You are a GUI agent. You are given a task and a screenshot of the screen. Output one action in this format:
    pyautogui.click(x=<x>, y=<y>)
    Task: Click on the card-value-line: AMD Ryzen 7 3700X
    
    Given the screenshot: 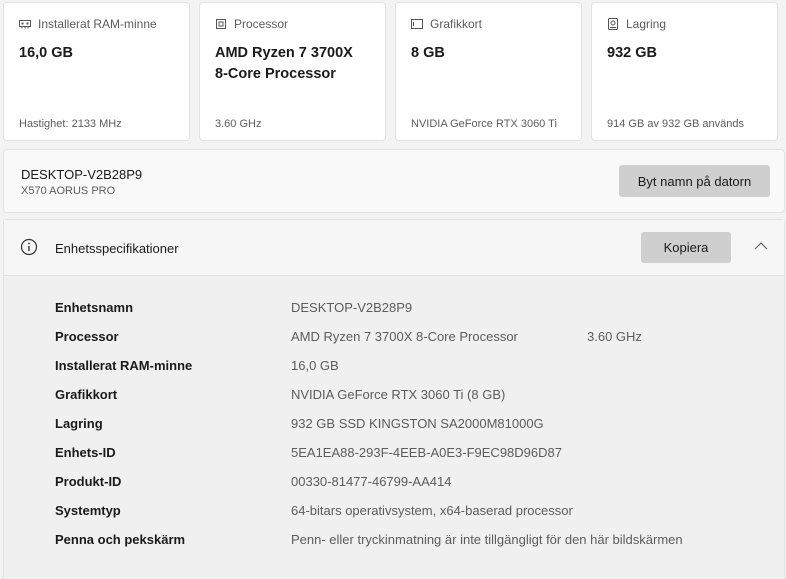 What is the action you would take?
    pyautogui.click(x=284, y=53)
    